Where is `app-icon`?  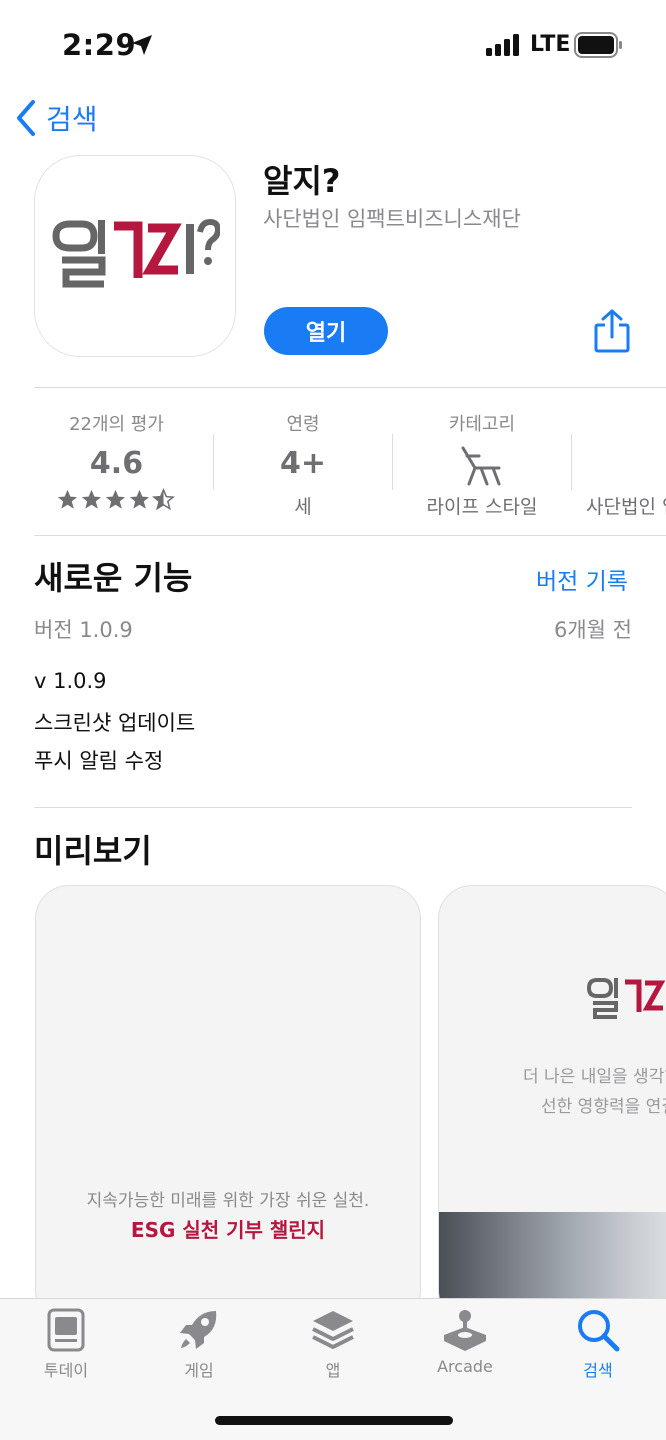 app-icon is located at coordinates (135, 256).